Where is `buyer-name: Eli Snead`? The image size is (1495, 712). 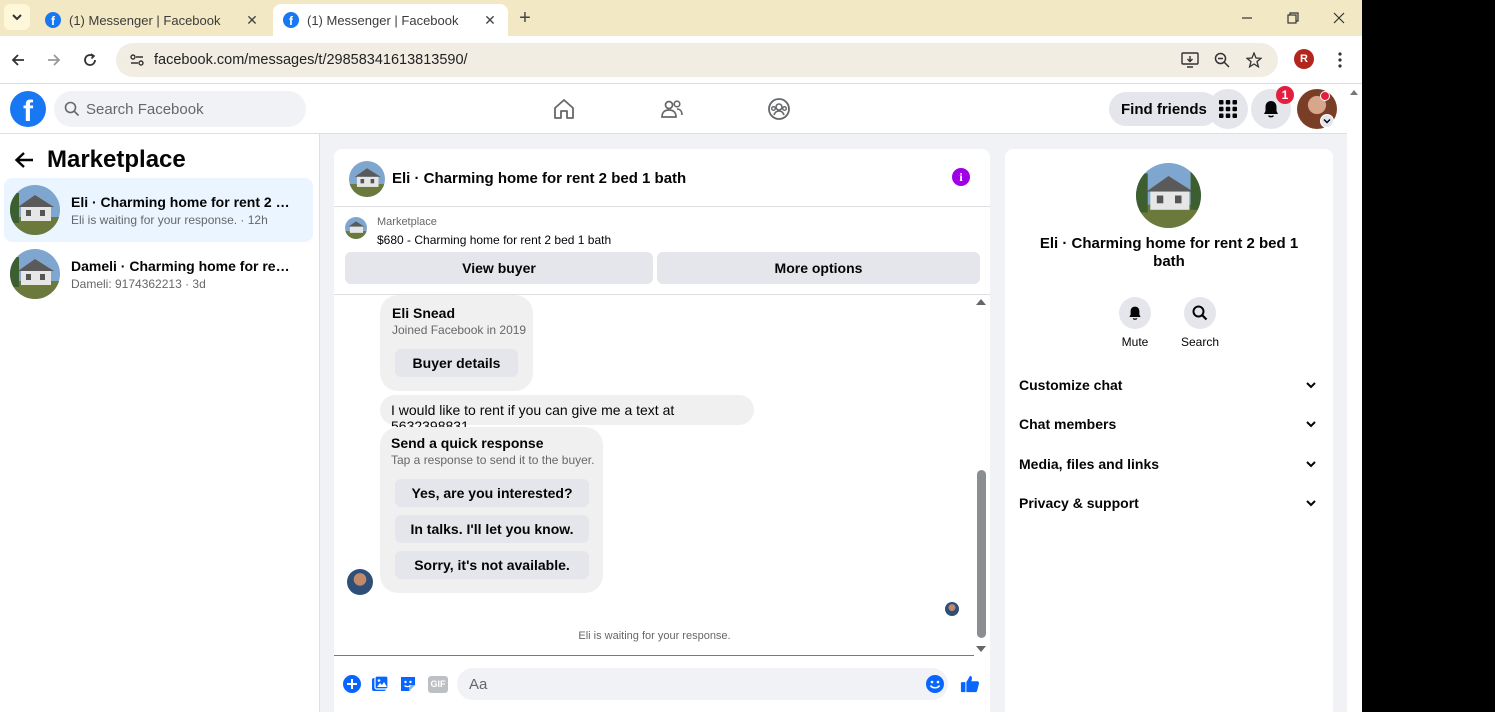 buyer-name: Eli Snead is located at coordinates (424, 313).